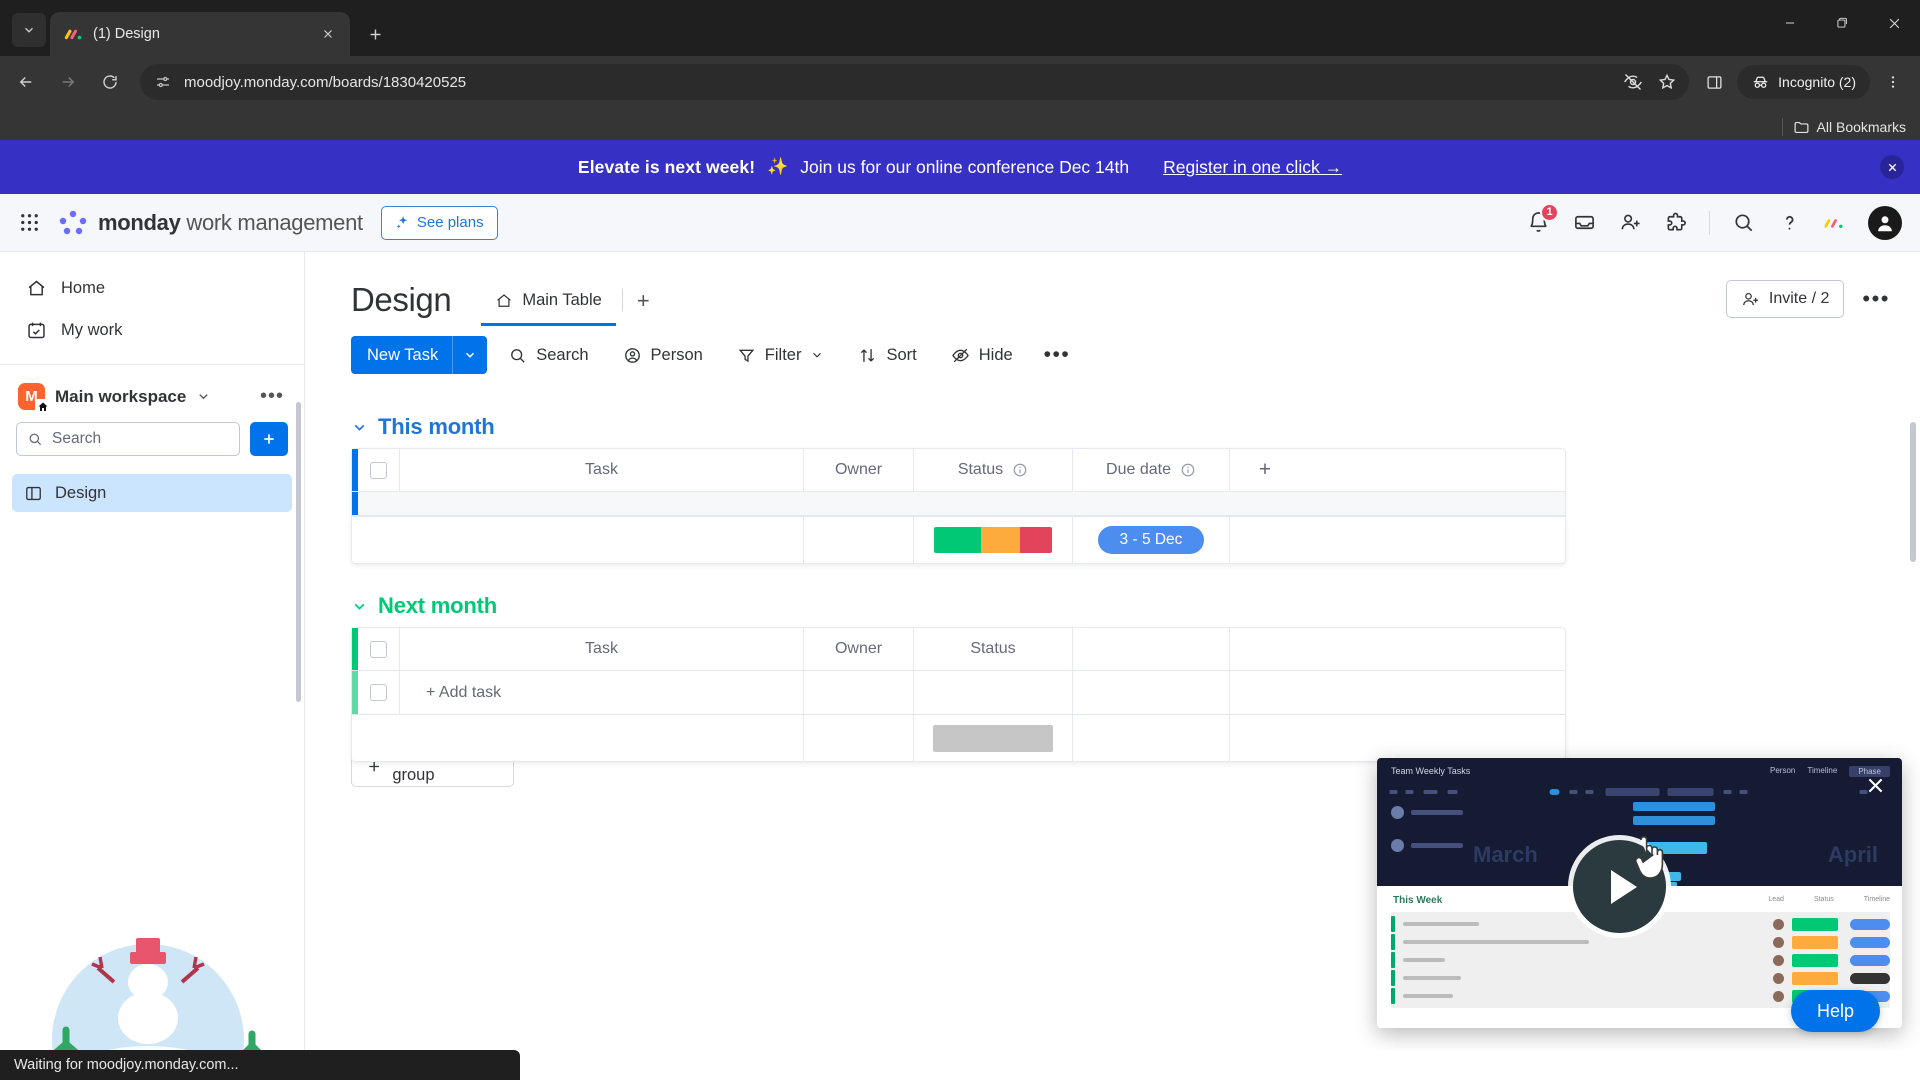 The width and height of the screenshot is (1920, 1080). I want to click on bookmark-star-icon, so click(1667, 82).